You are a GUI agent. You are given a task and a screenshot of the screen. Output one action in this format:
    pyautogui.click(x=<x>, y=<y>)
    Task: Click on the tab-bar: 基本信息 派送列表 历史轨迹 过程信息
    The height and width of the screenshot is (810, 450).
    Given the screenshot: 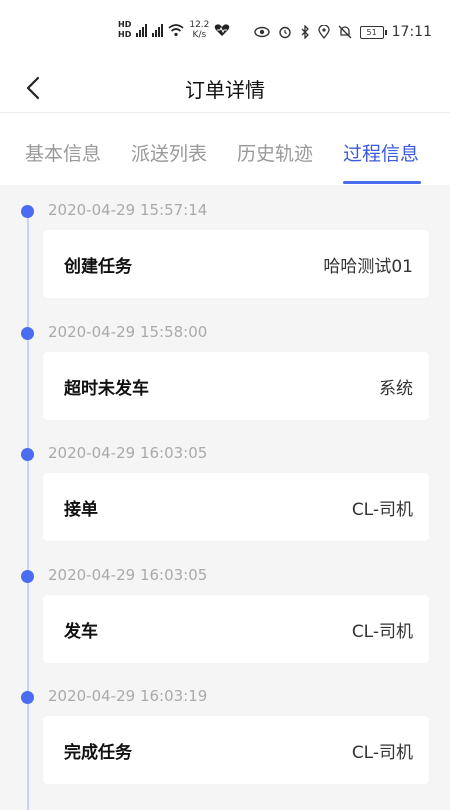 What is the action you would take?
    pyautogui.click(x=225, y=148)
    